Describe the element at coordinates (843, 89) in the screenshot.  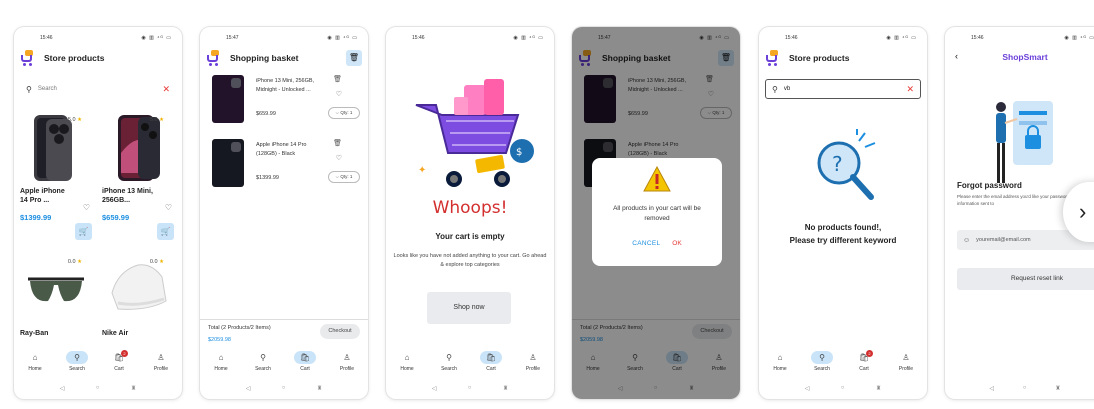
I see `search-bar: ⚲ vb ✕` at that location.